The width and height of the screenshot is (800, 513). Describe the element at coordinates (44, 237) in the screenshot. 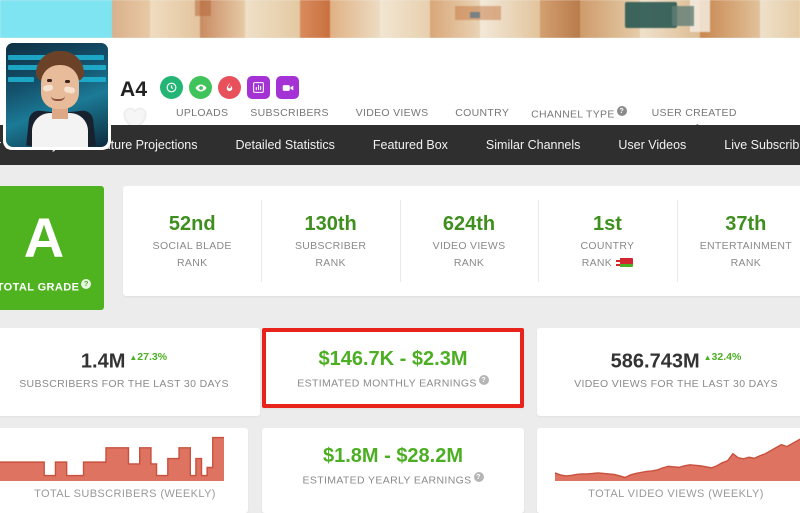

I see `grade-letter: A` at that location.